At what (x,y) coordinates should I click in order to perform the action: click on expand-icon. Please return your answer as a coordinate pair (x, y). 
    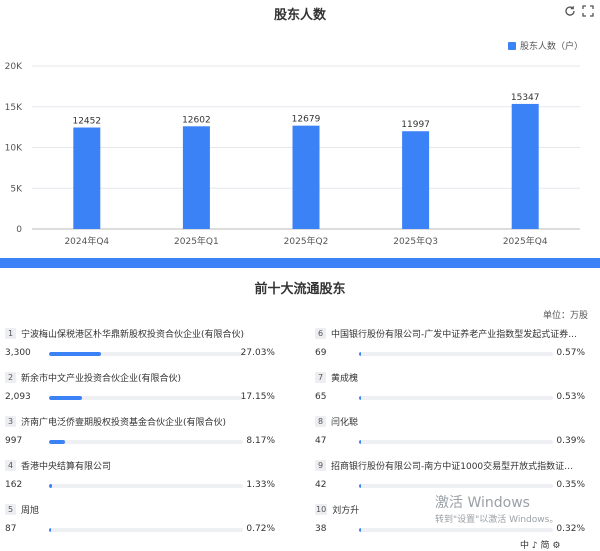
    Looking at the image, I should click on (588, 9).